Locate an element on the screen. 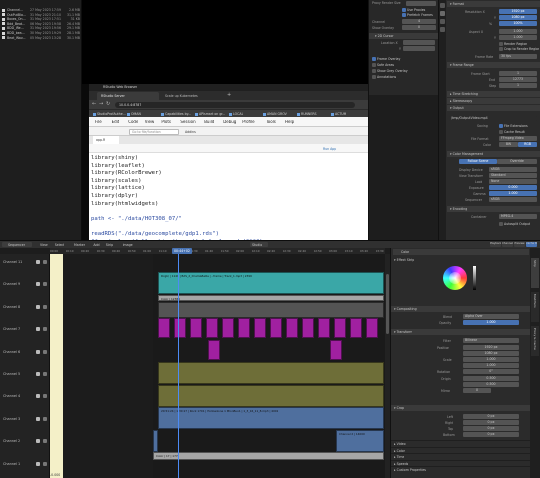 This screenshot has width=540, height=478. crop-section: ▾ Crop is located at coordinates (461, 408).